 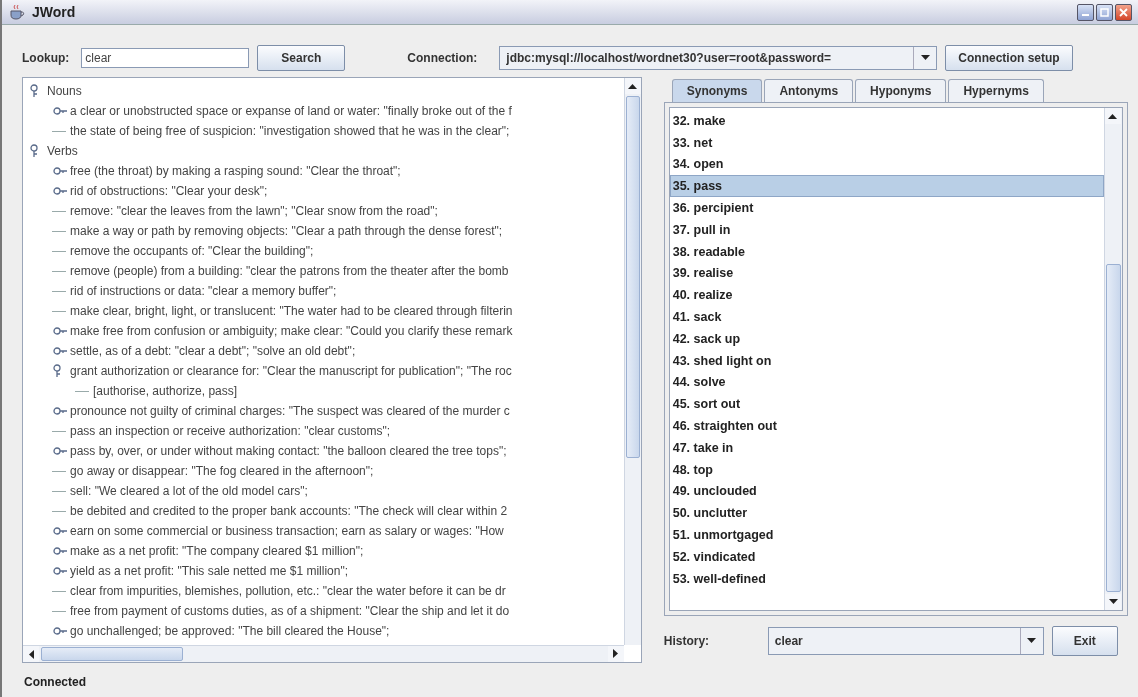 What do you see at coordinates (286, 231) in the screenshot?
I see `tree-item: make a way or path by removing objects: "Clear a path through the dense forest";` at bounding box center [286, 231].